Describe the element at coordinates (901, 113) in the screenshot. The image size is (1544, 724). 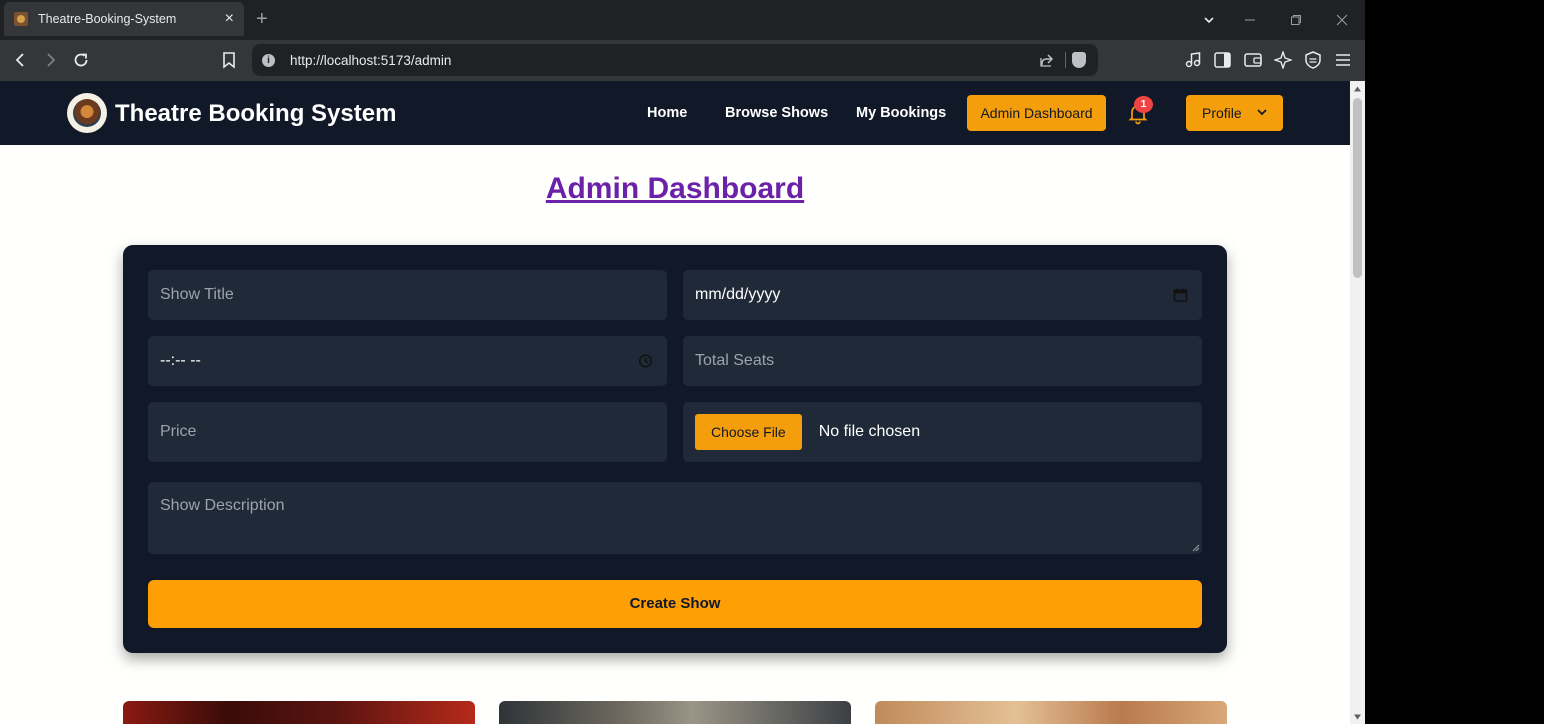
I see `nav-my-bookings: My Bookings` at that location.